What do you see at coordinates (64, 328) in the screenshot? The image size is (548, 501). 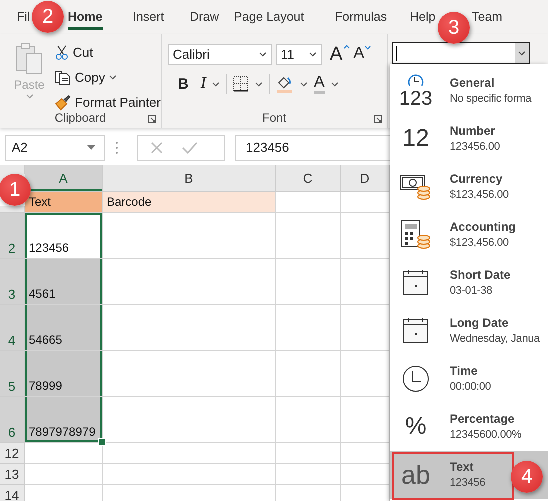 I see `table-cell: 54665` at bounding box center [64, 328].